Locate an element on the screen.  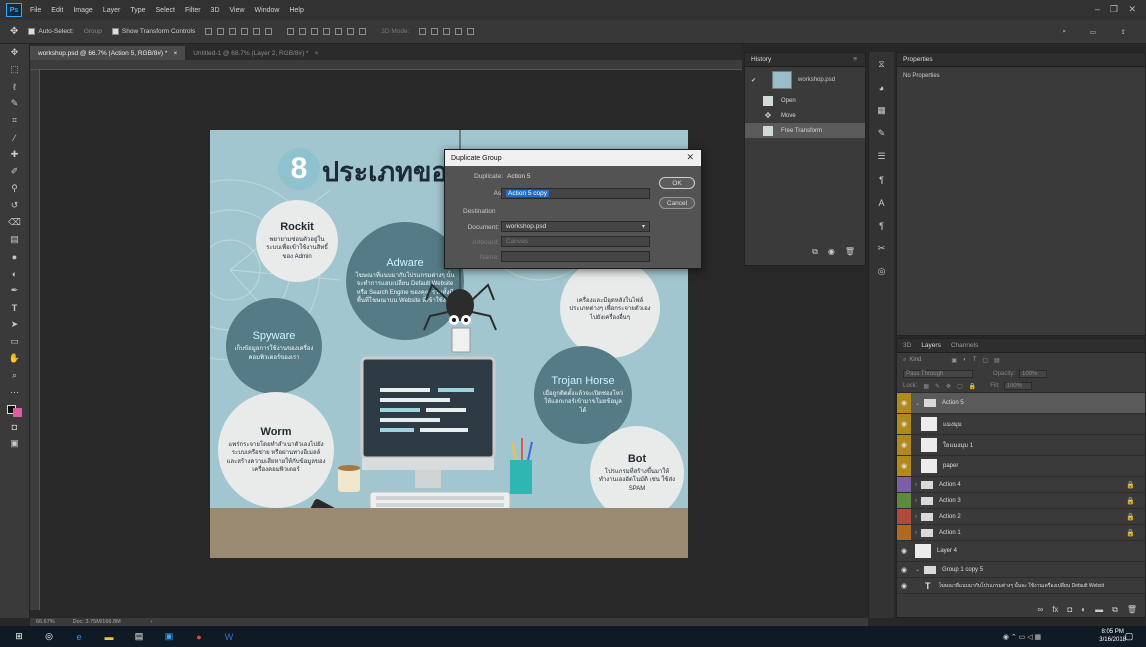
menu-help: Help is located at coordinates (296, 10).